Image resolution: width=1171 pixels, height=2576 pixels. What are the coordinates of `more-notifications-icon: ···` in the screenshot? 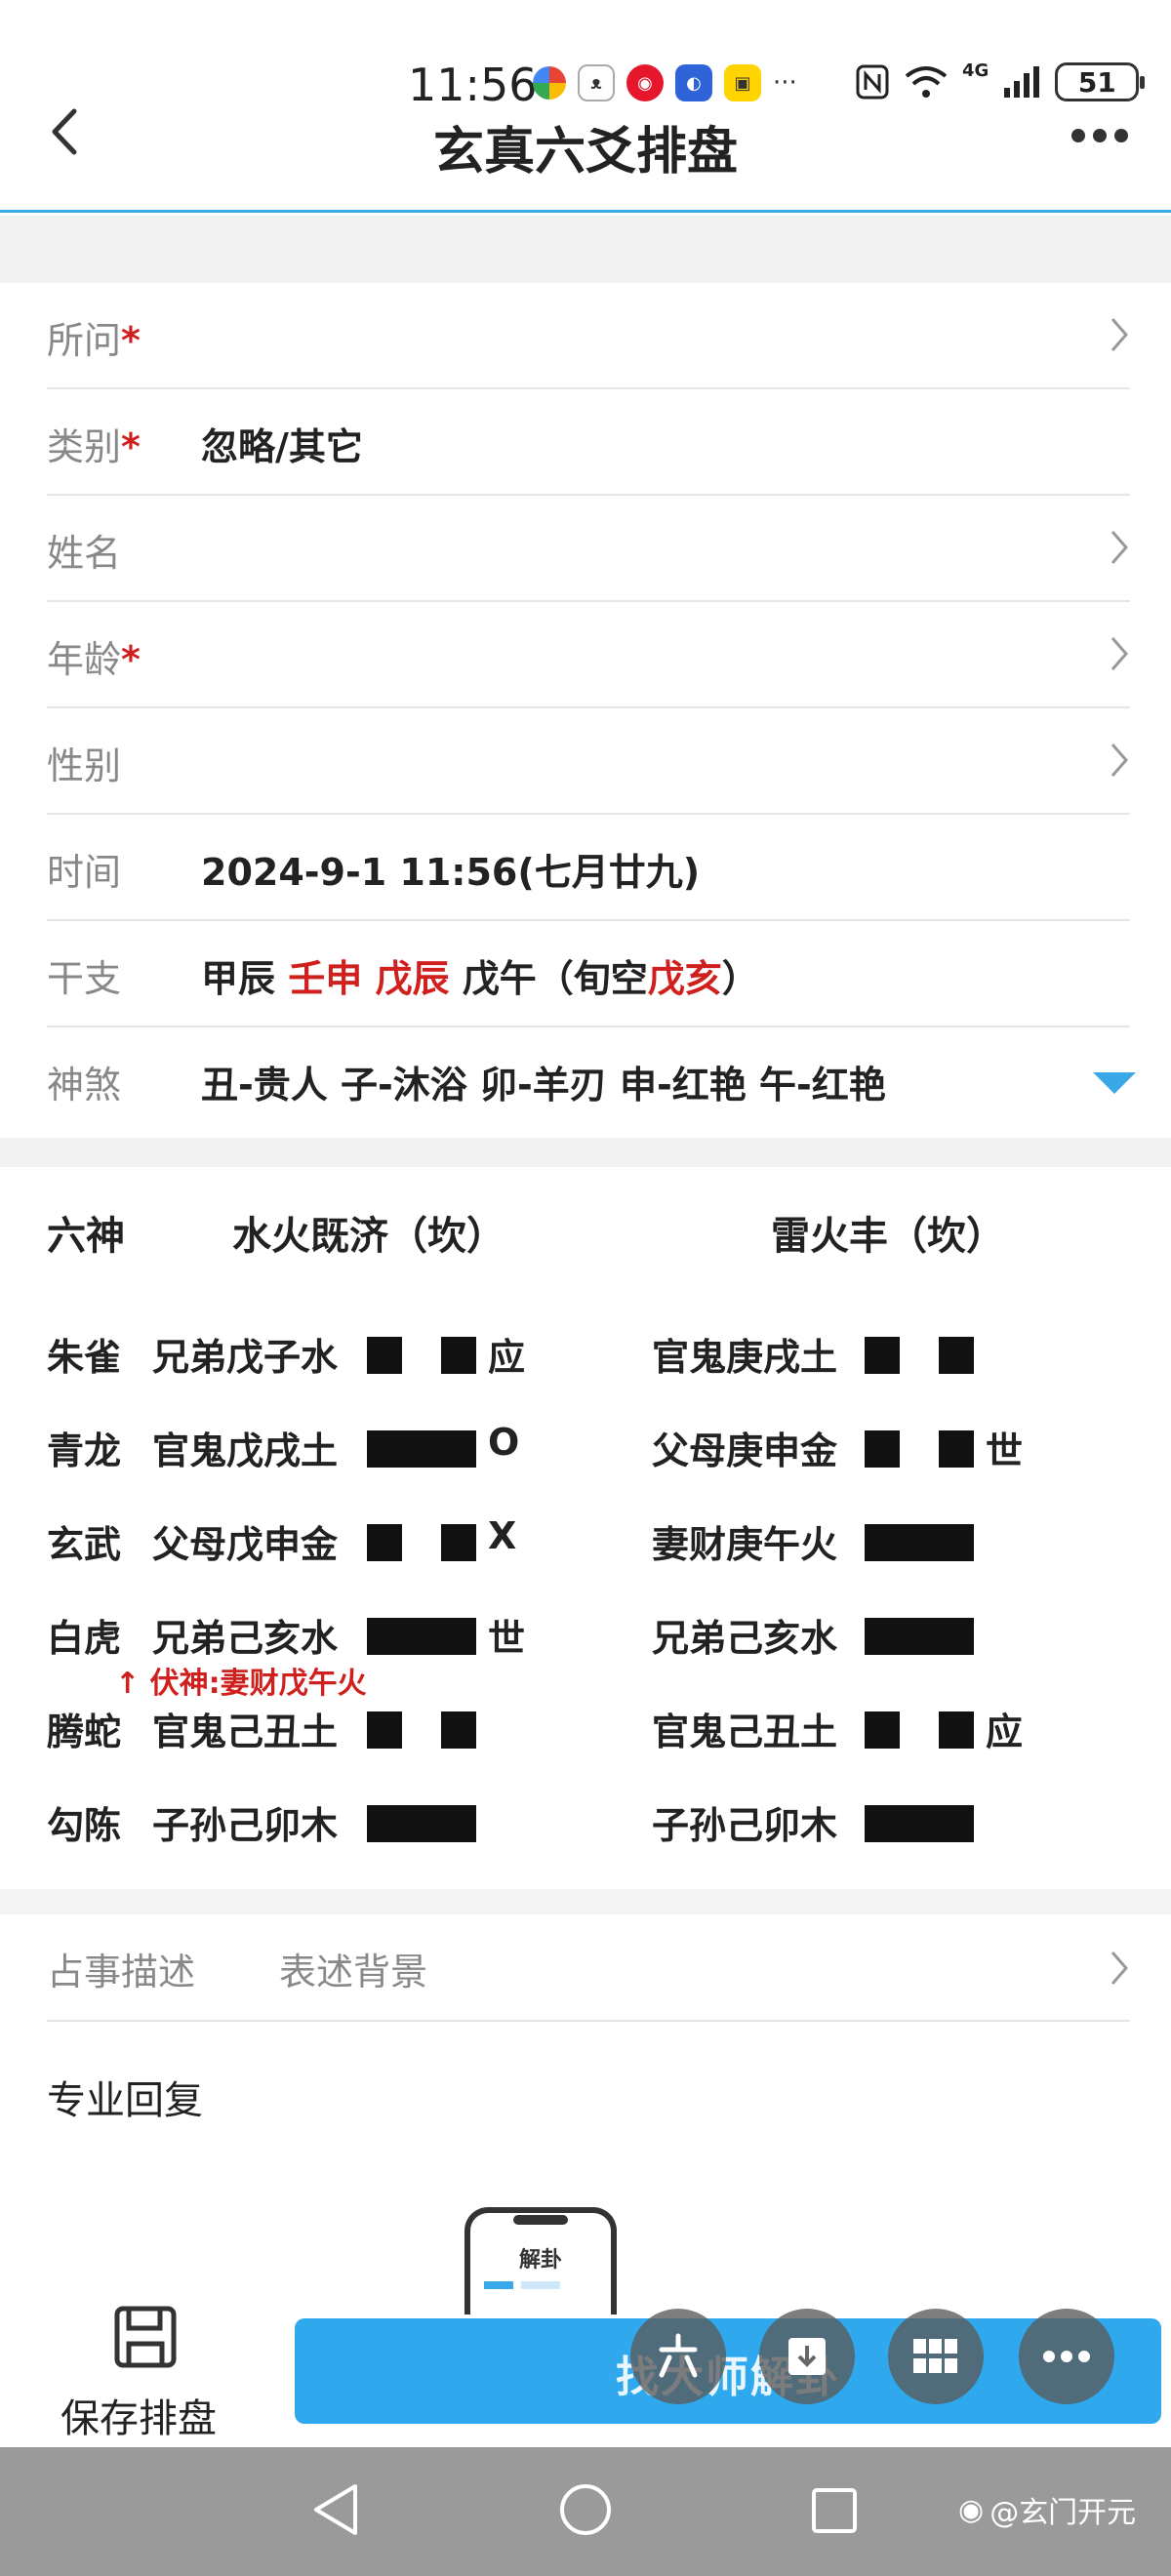 It's located at (785, 83).